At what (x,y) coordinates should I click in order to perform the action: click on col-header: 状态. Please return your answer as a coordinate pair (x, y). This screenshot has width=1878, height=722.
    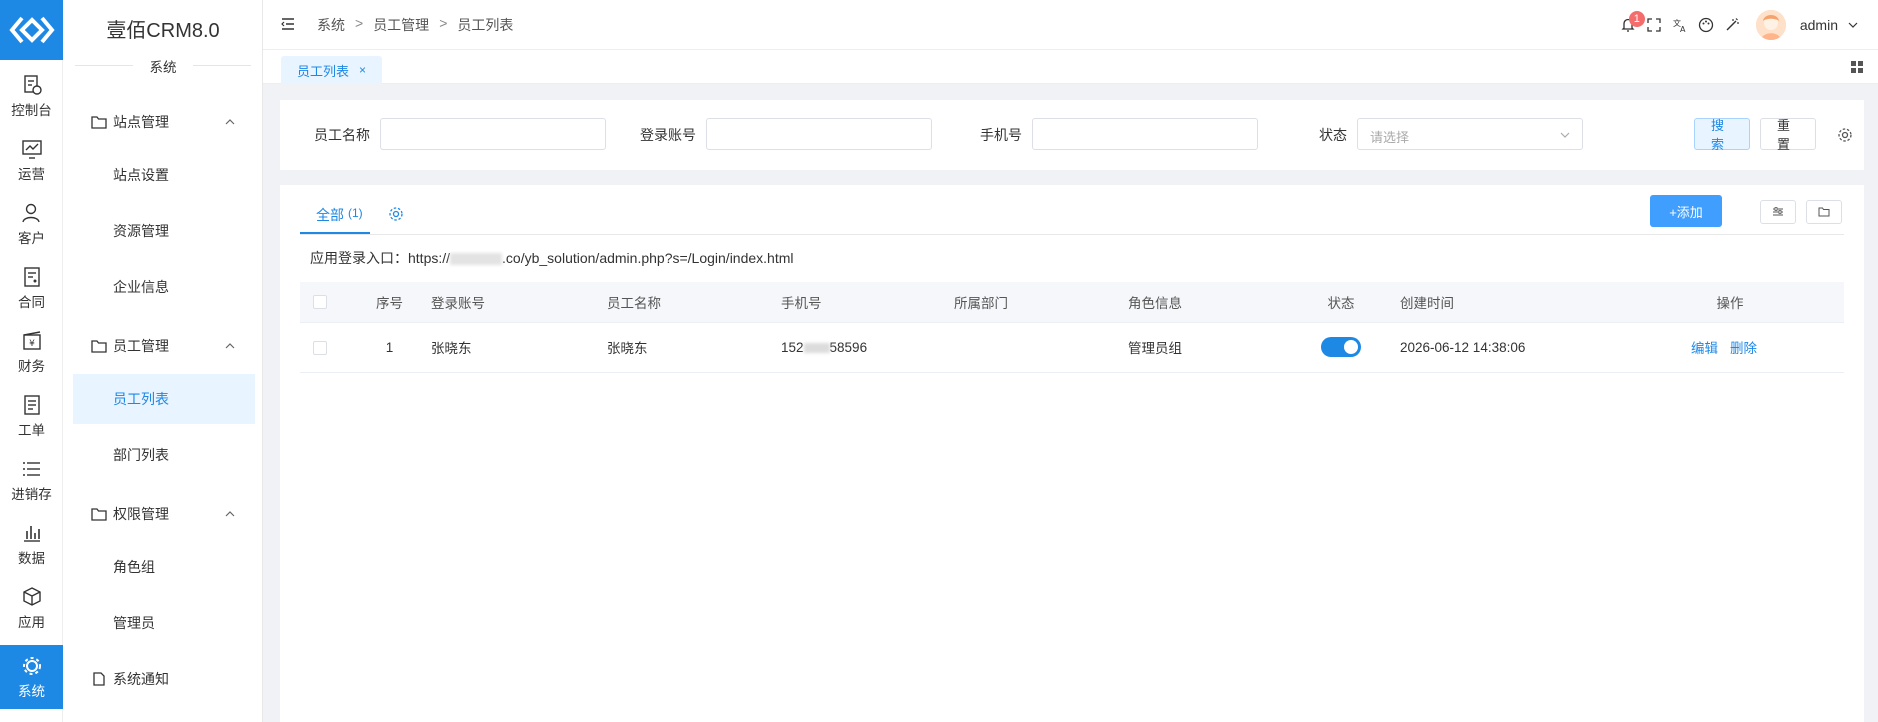
    Looking at the image, I should click on (1341, 302).